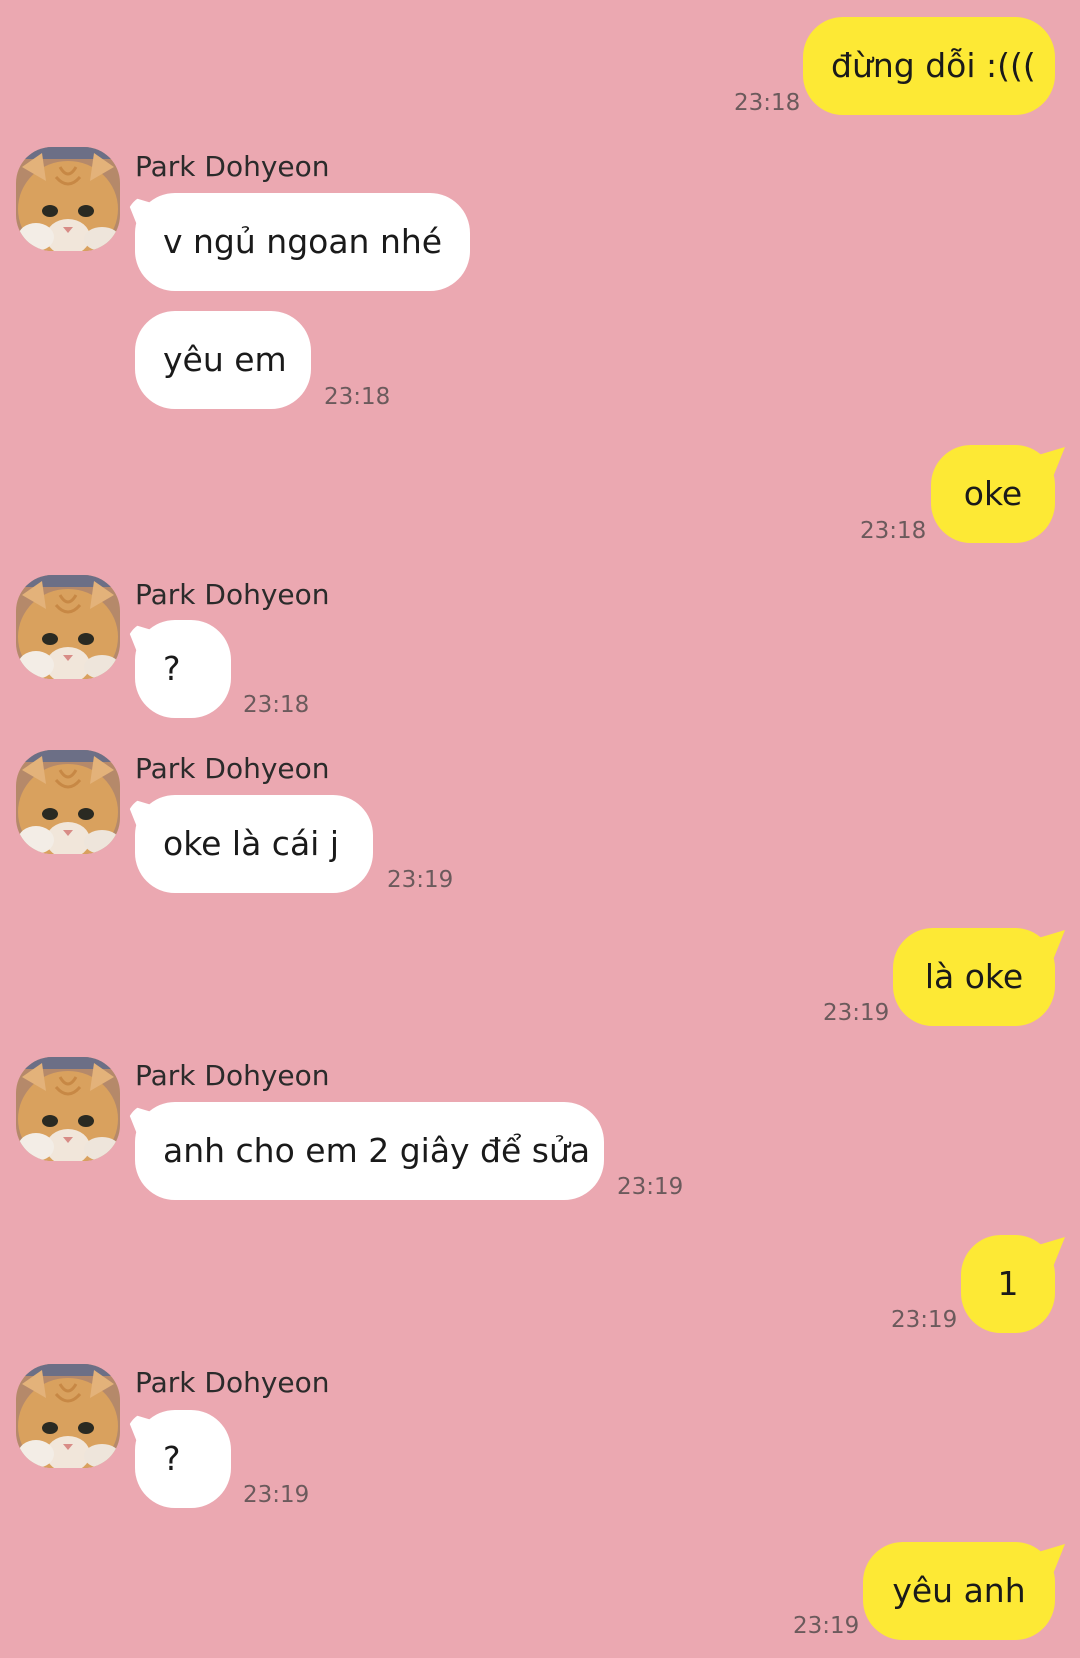 The height and width of the screenshot is (1658, 1080). I want to click on message-text: anh cho em 2 giây để sửa, so click(377, 1150).